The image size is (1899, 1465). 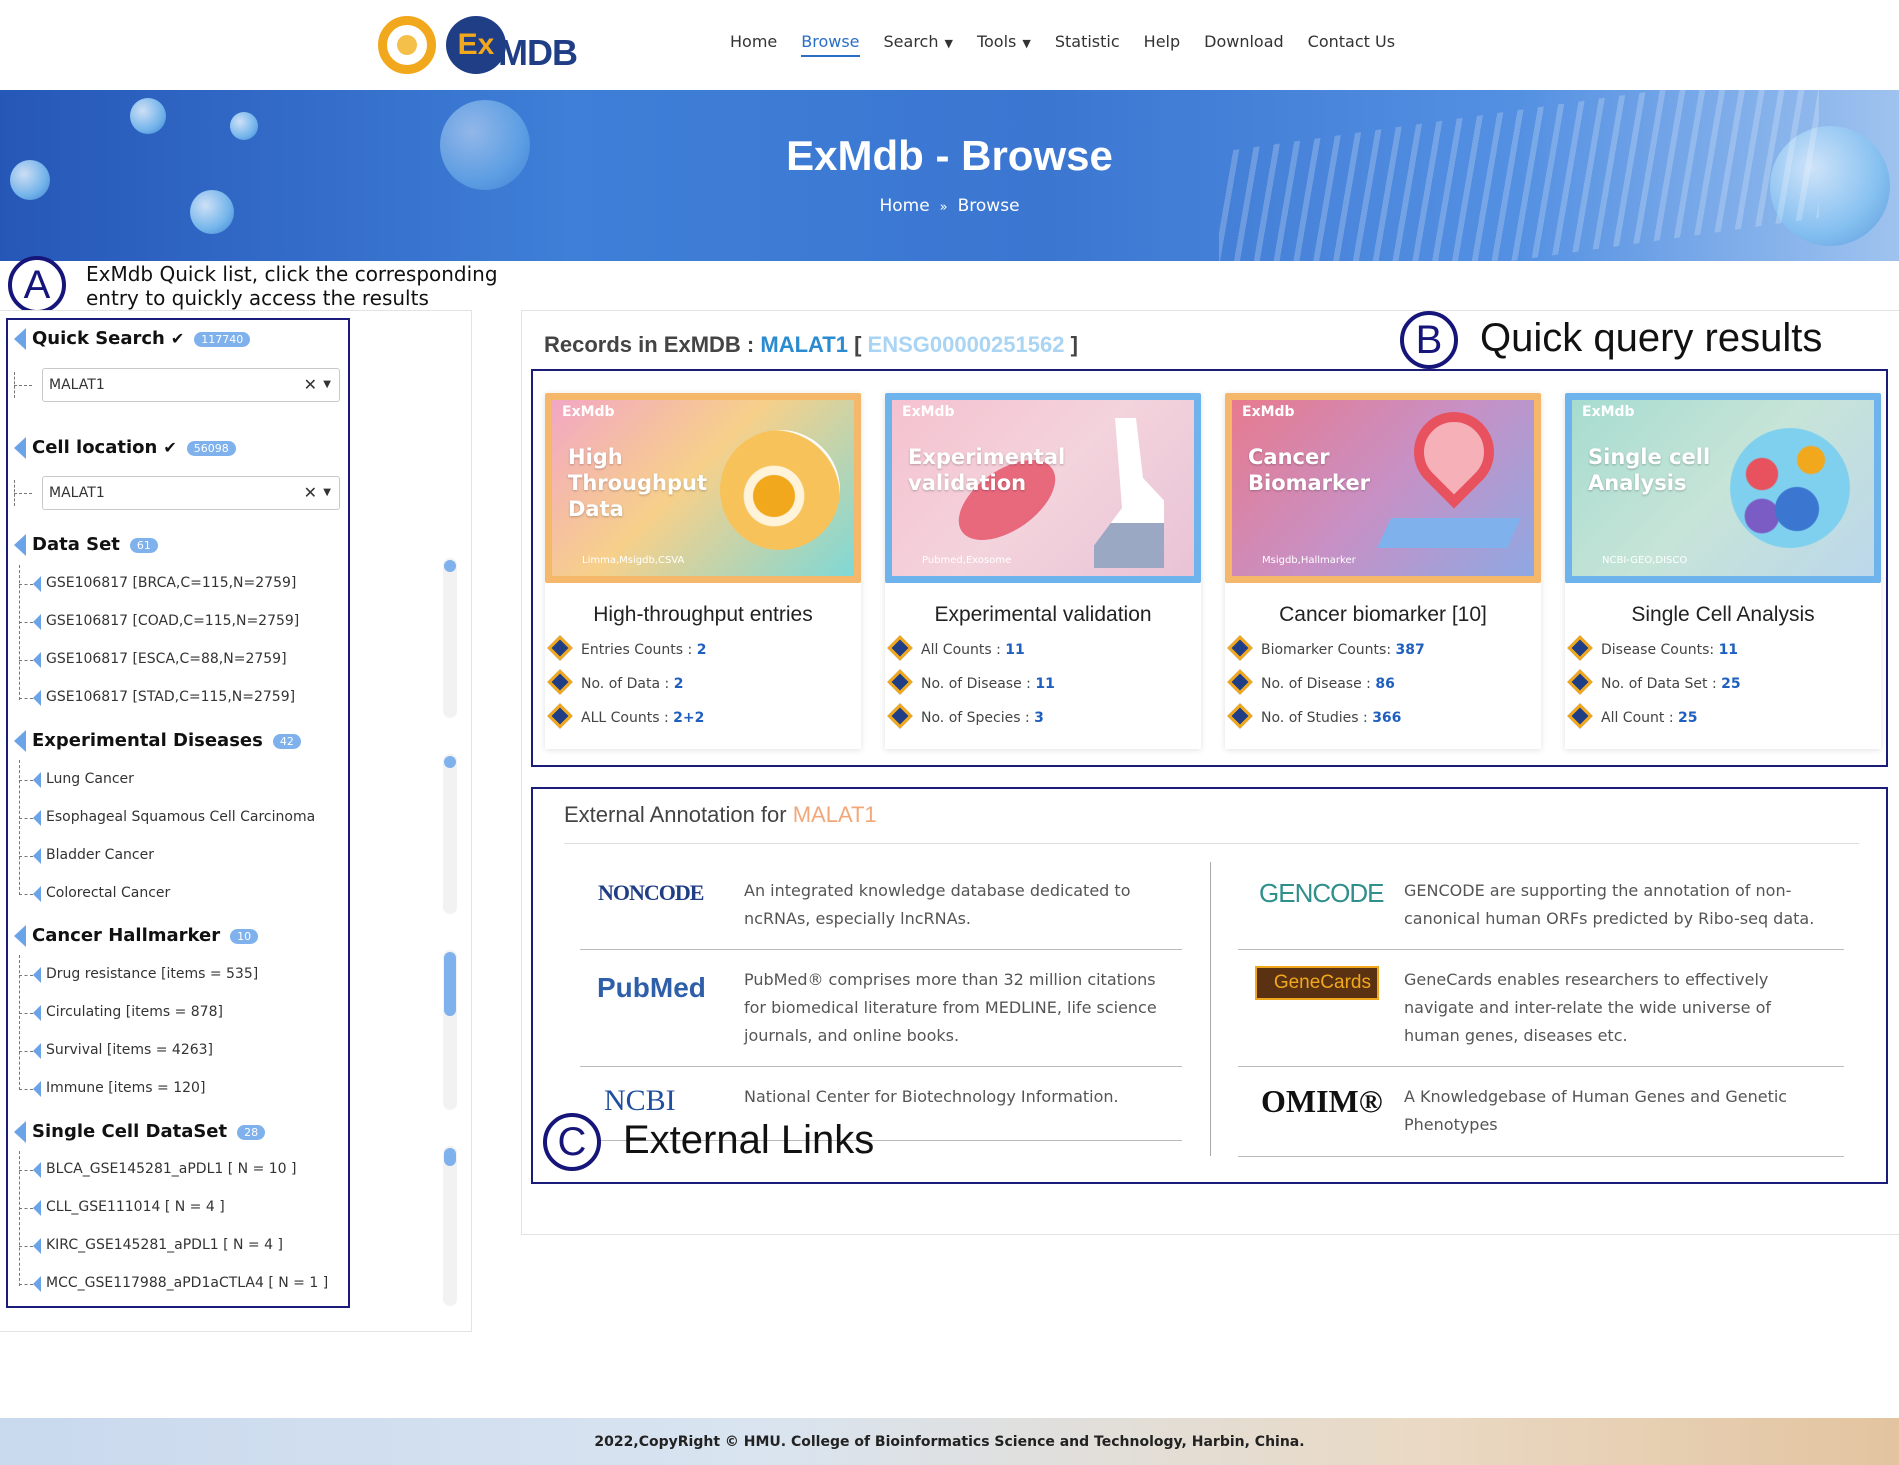 I want to click on experimental-diseases-scrollbar, so click(x=450, y=834).